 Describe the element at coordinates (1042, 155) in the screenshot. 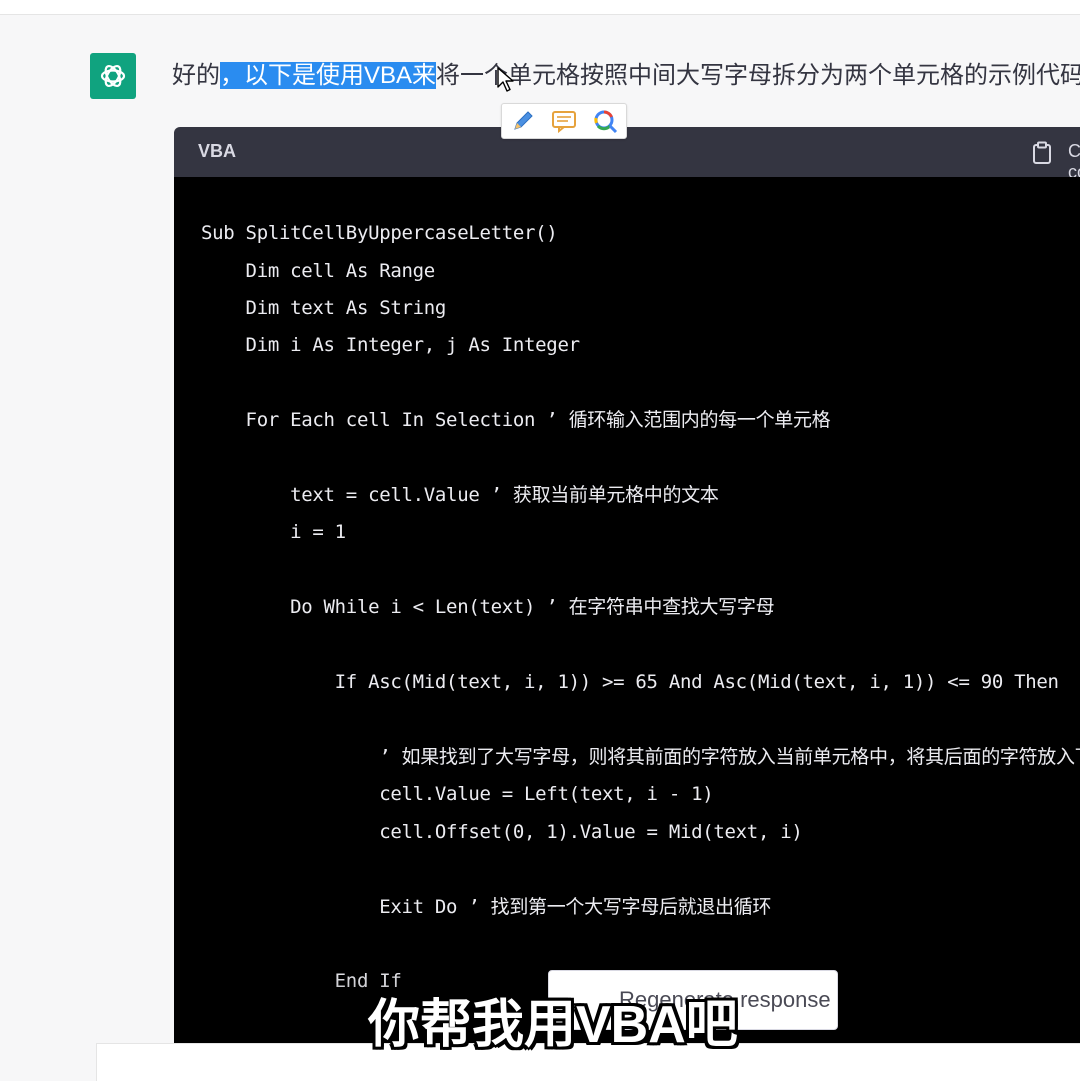

I see `clipboard-icon` at that location.